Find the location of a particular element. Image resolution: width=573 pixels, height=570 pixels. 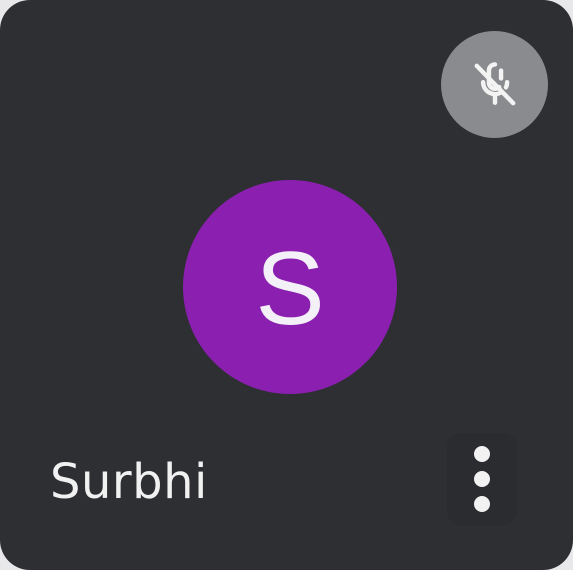

avatar-initial: S is located at coordinates (290, 289).